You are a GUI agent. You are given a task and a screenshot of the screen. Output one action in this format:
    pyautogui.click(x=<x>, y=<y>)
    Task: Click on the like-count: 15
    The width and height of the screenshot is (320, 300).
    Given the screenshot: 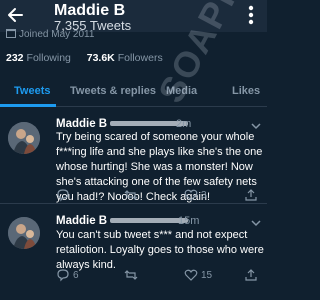 What is the action you would take?
    pyautogui.click(x=207, y=275)
    